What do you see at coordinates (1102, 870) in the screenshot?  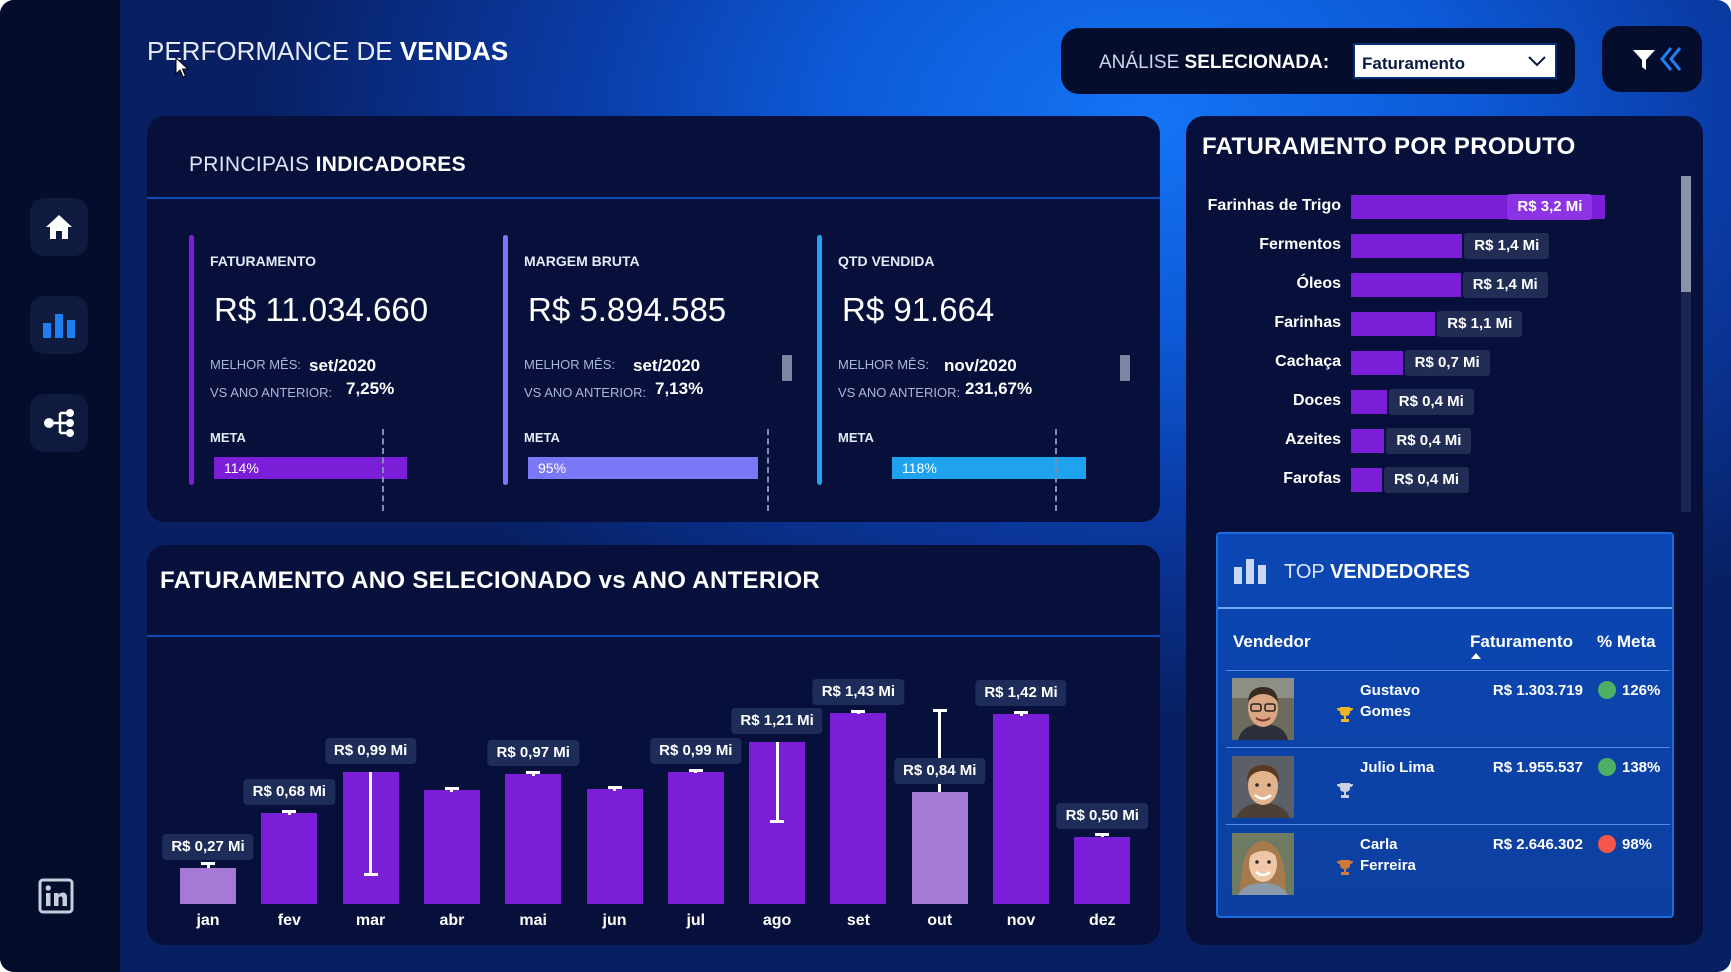 I see `bar-dez` at bounding box center [1102, 870].